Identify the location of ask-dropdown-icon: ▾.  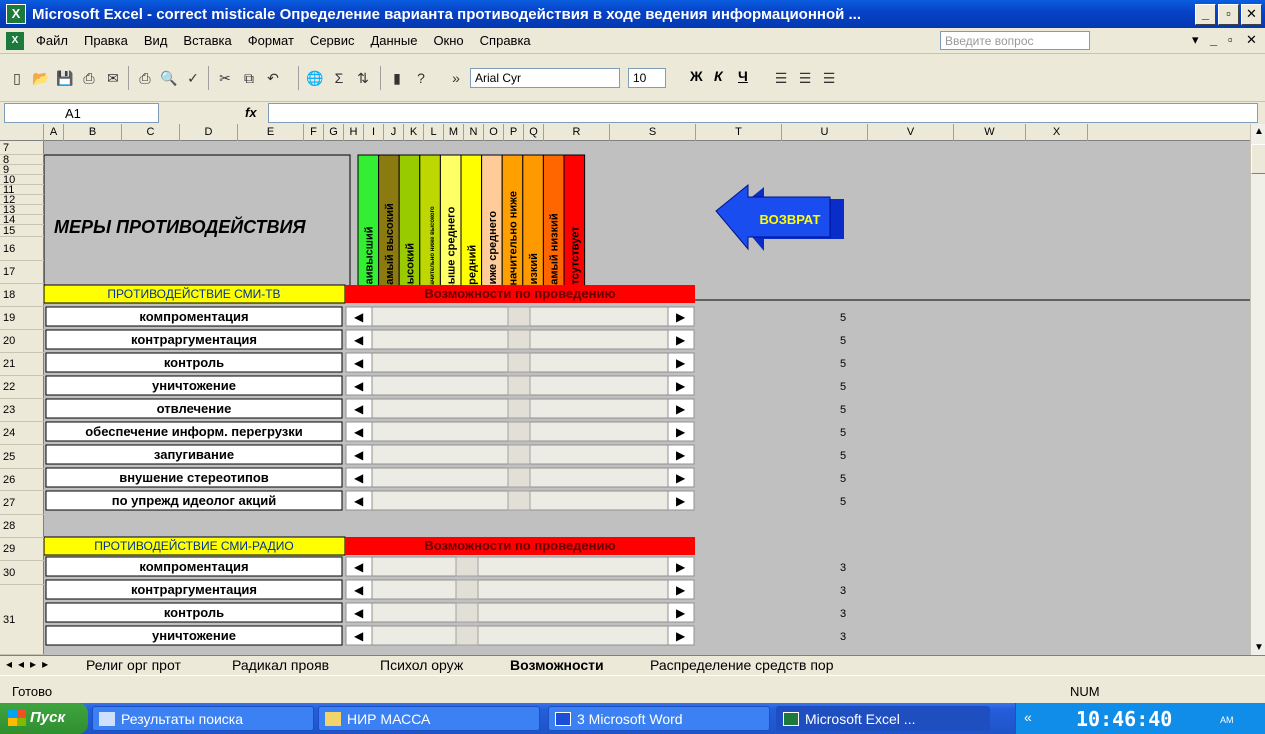
(1195, 40).